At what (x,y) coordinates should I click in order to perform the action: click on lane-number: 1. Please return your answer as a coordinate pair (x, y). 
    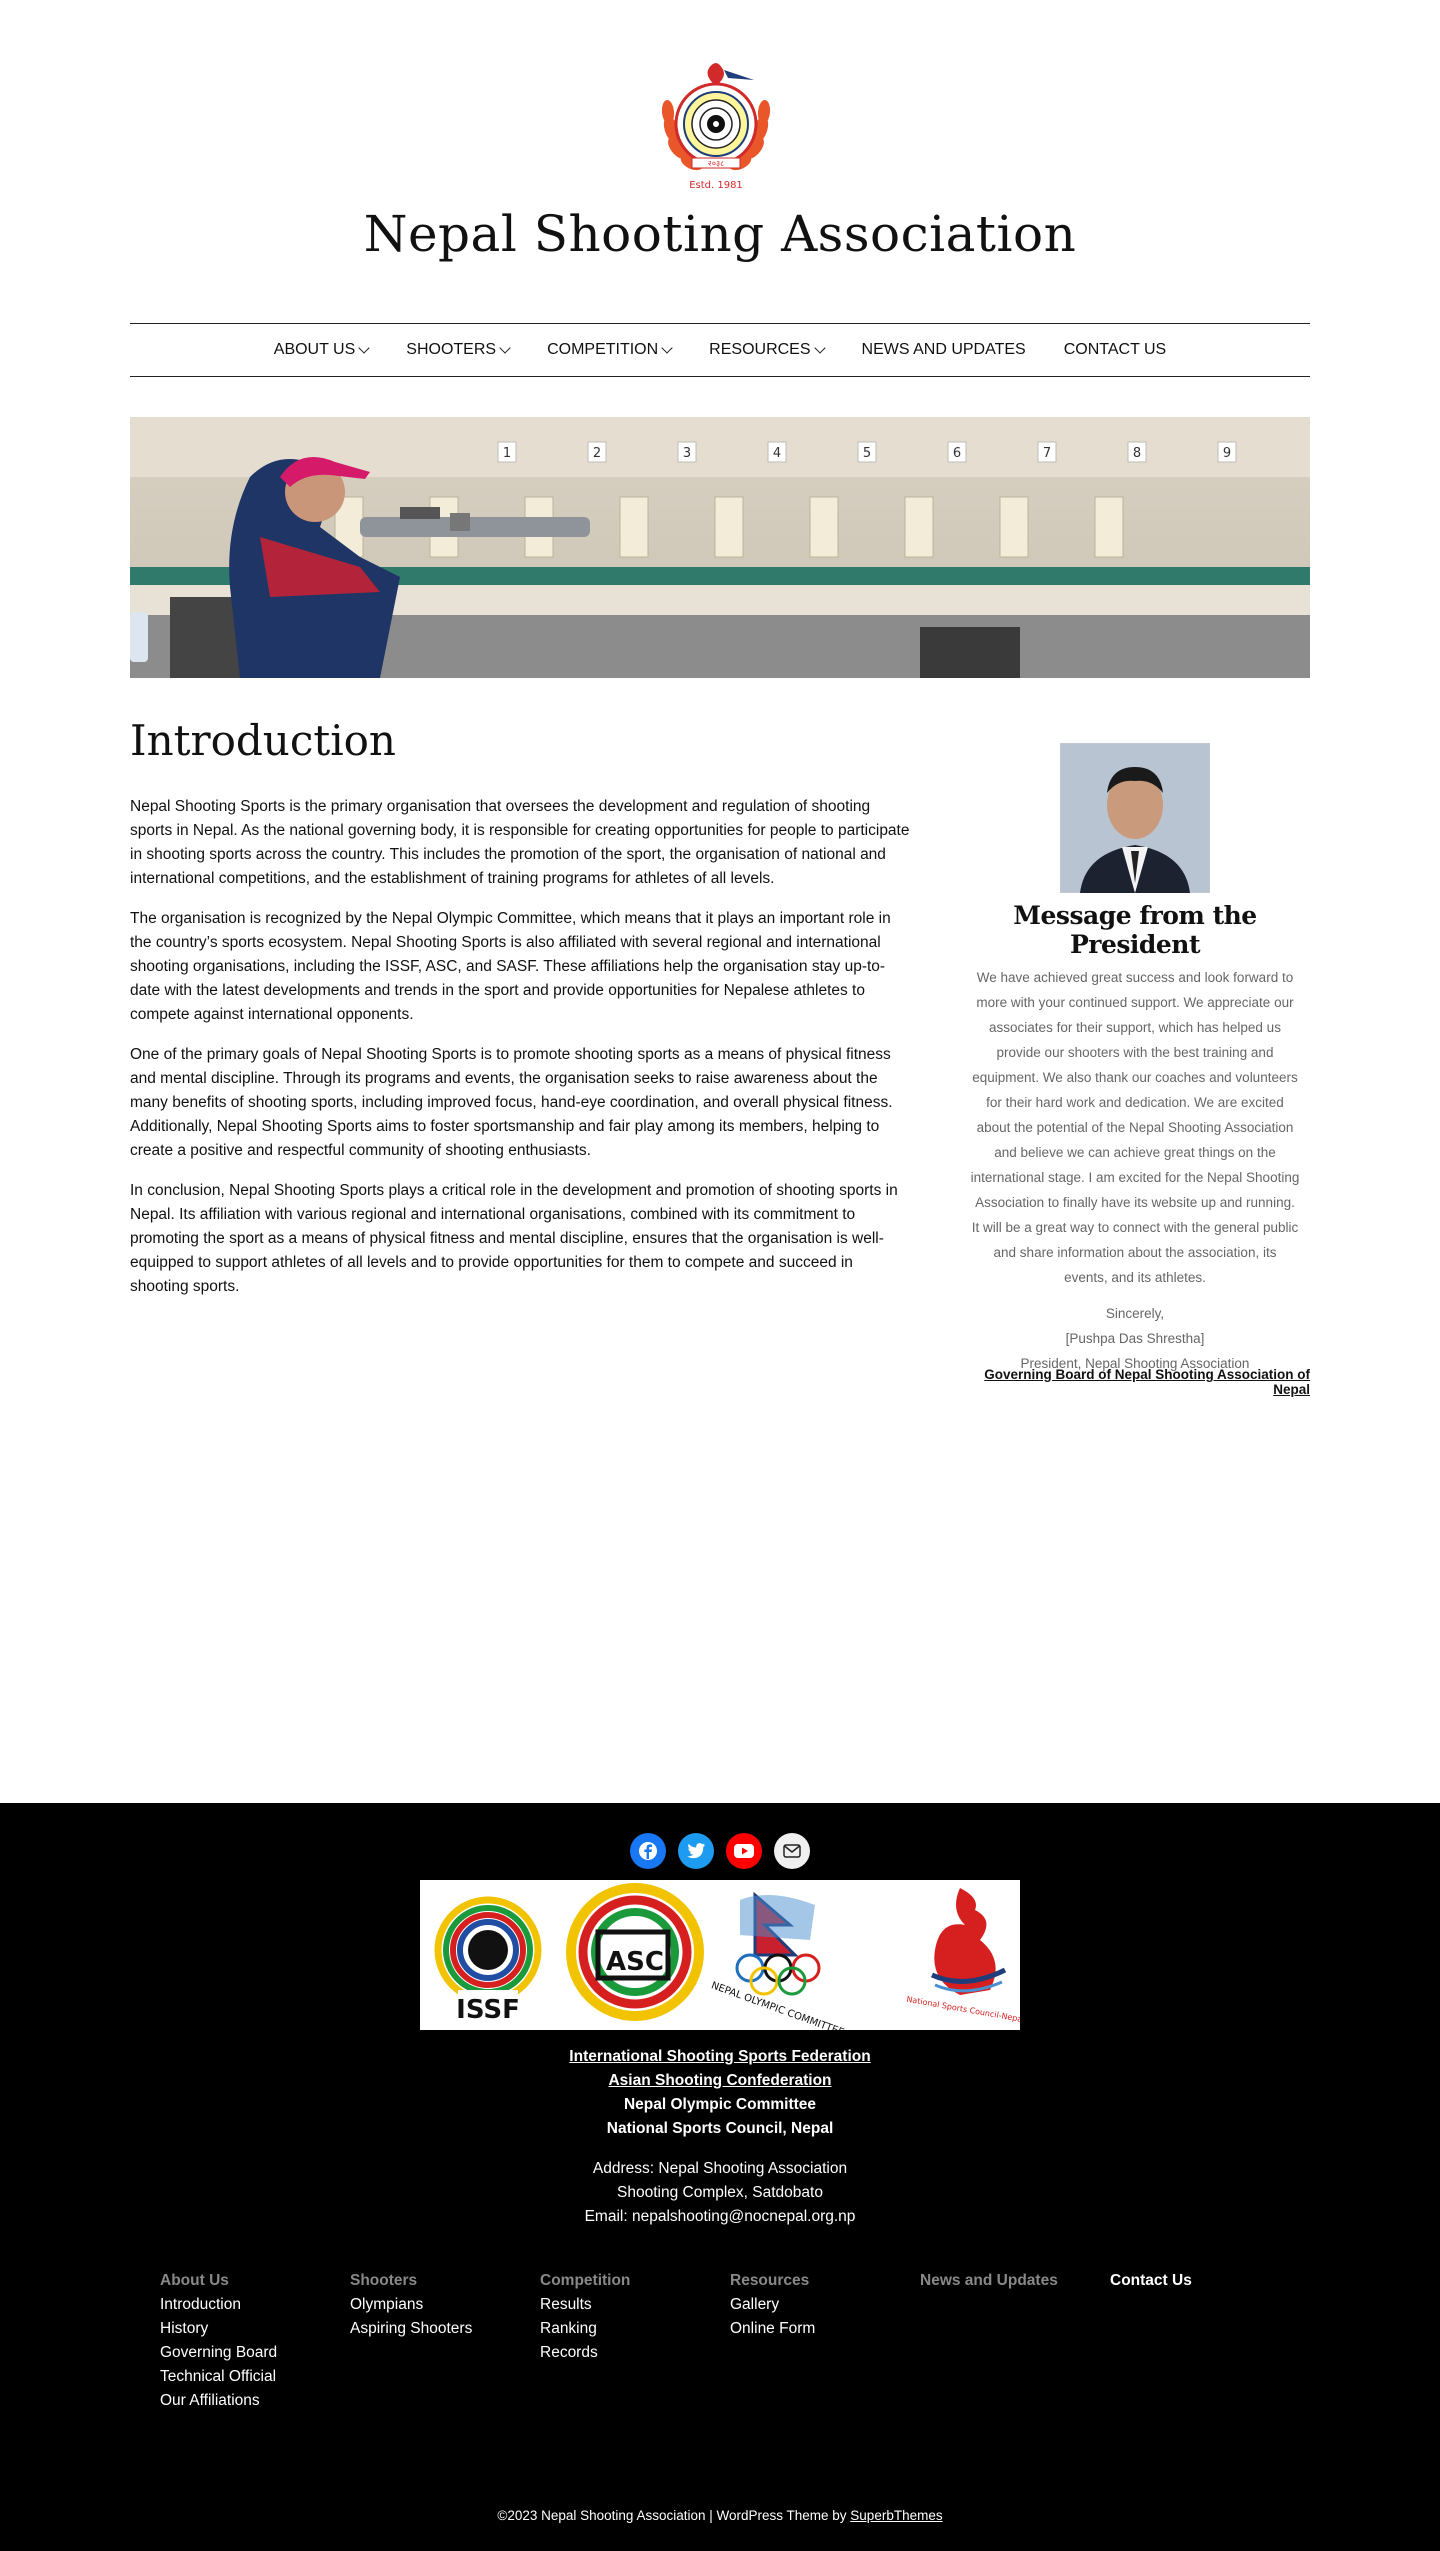
    Looking at the image, I should click on (507, 453).